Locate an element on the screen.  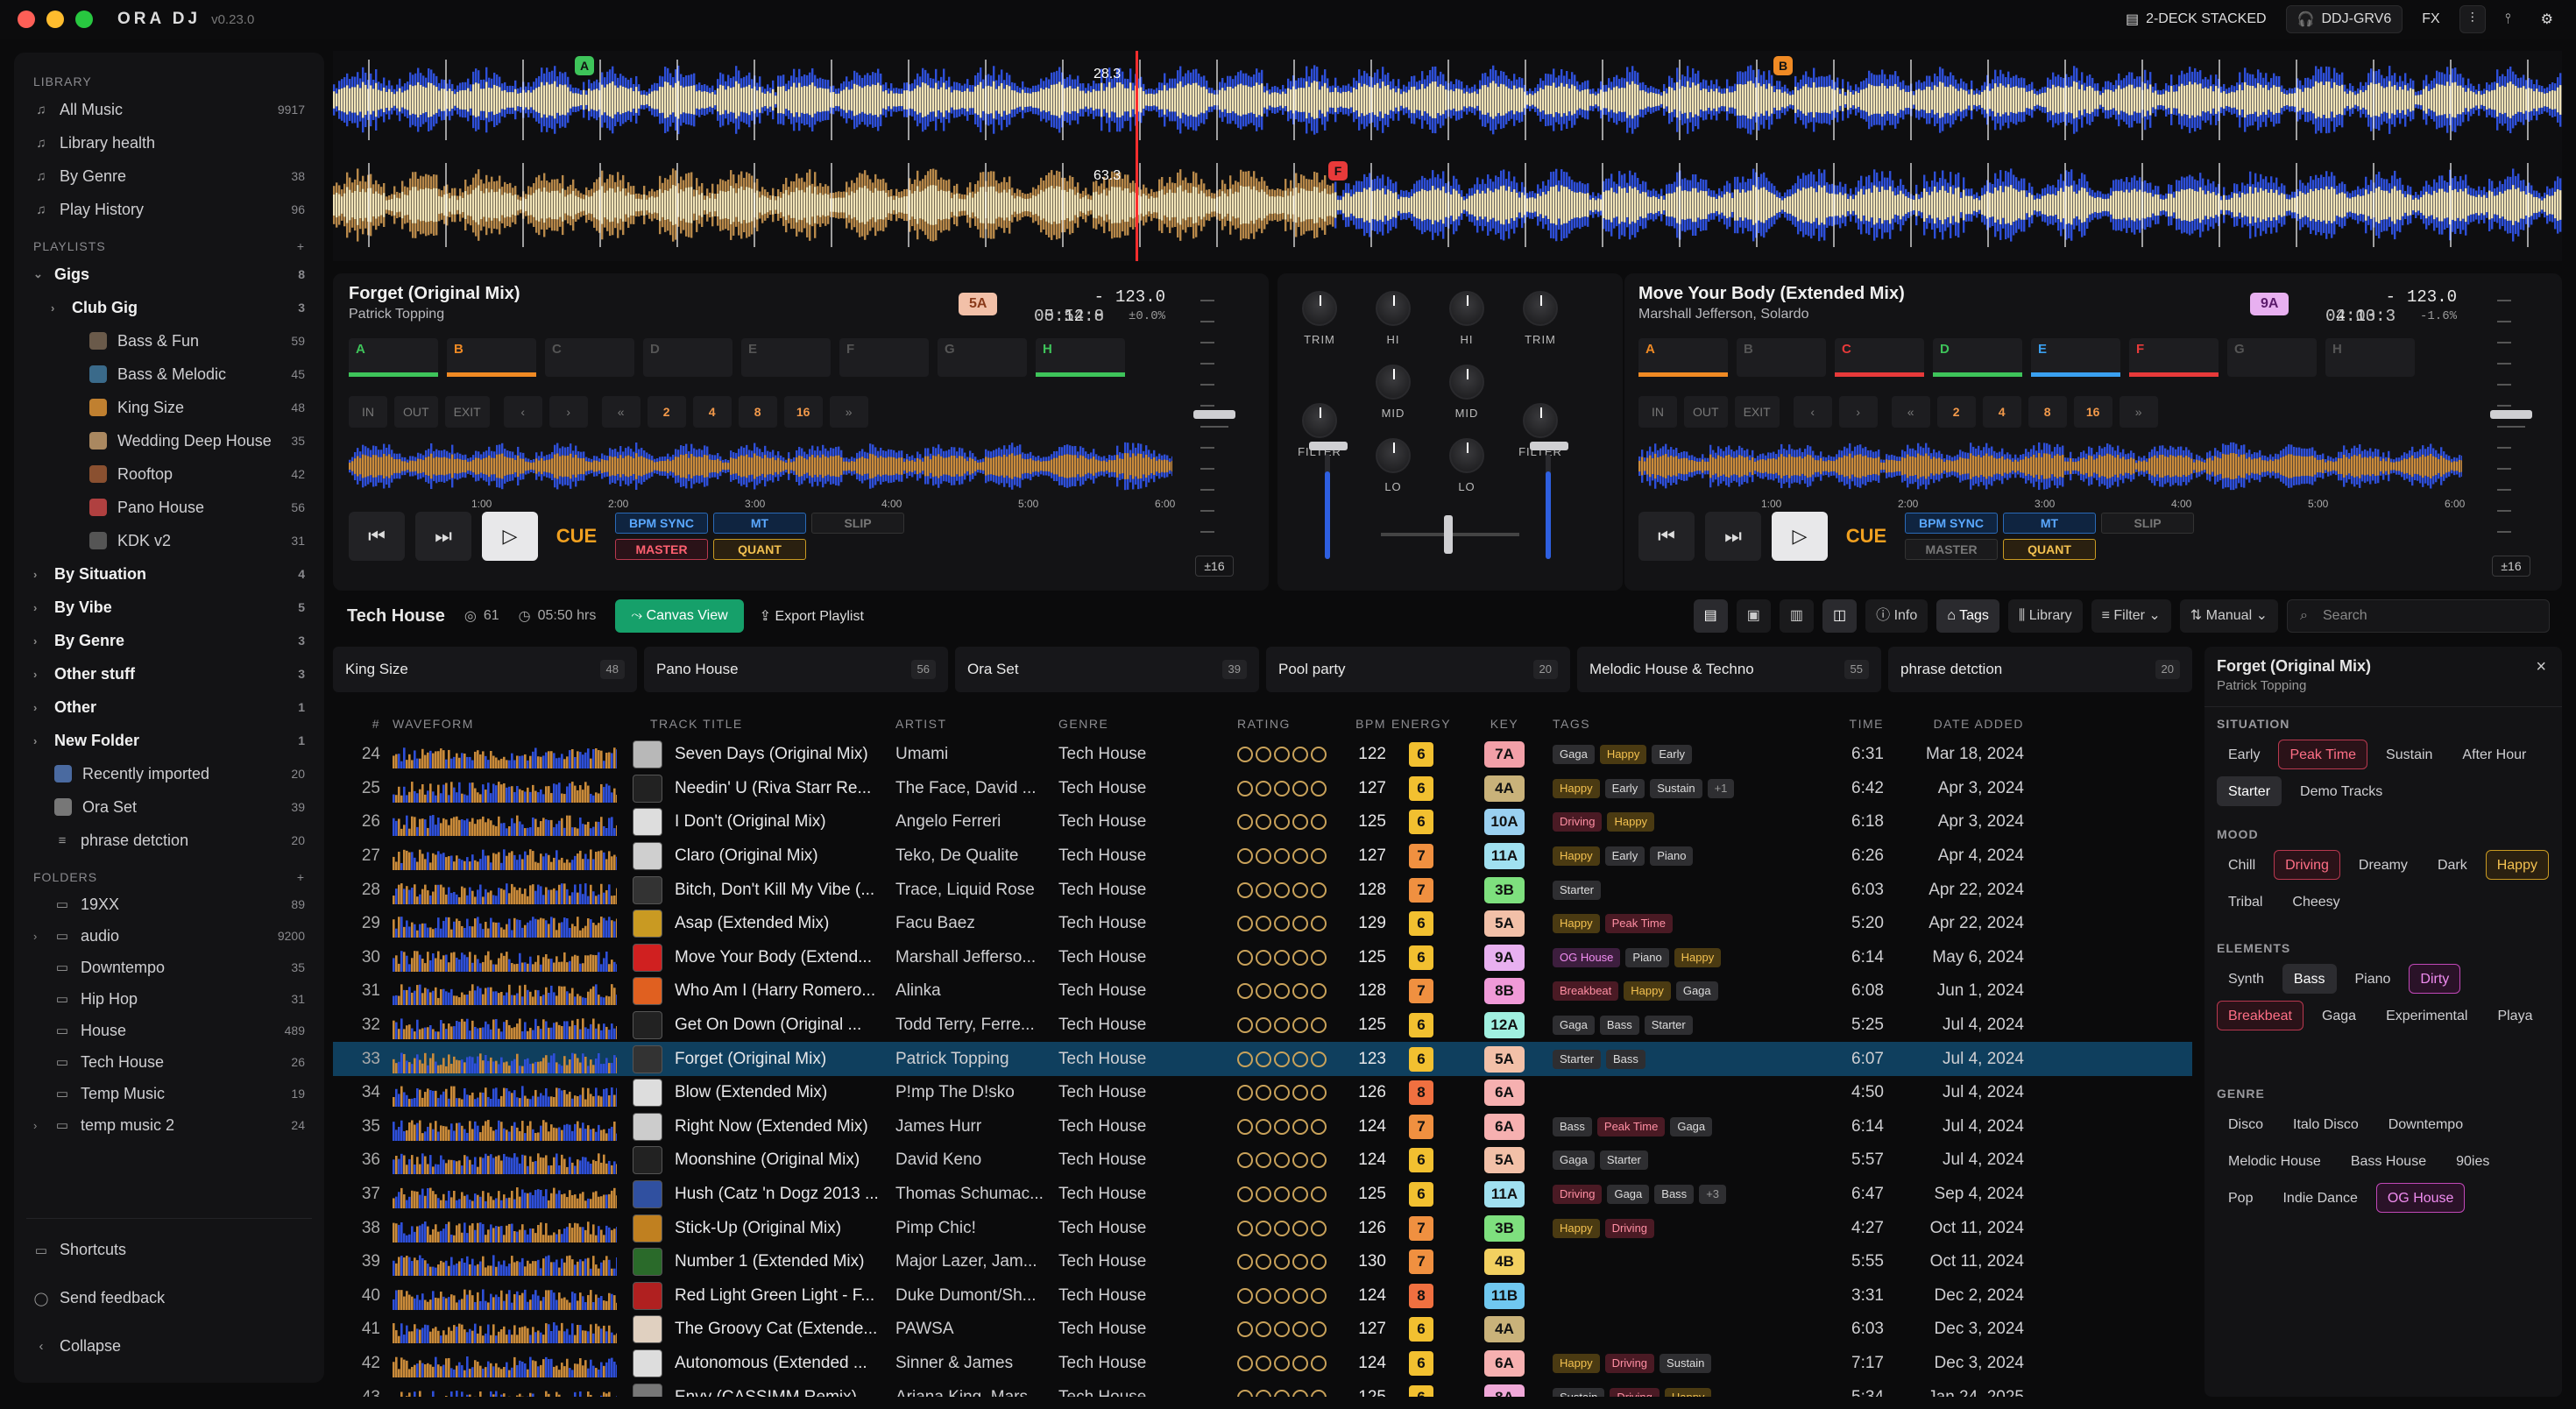
hotcue-pad: B is located at coordinates (491, 357).